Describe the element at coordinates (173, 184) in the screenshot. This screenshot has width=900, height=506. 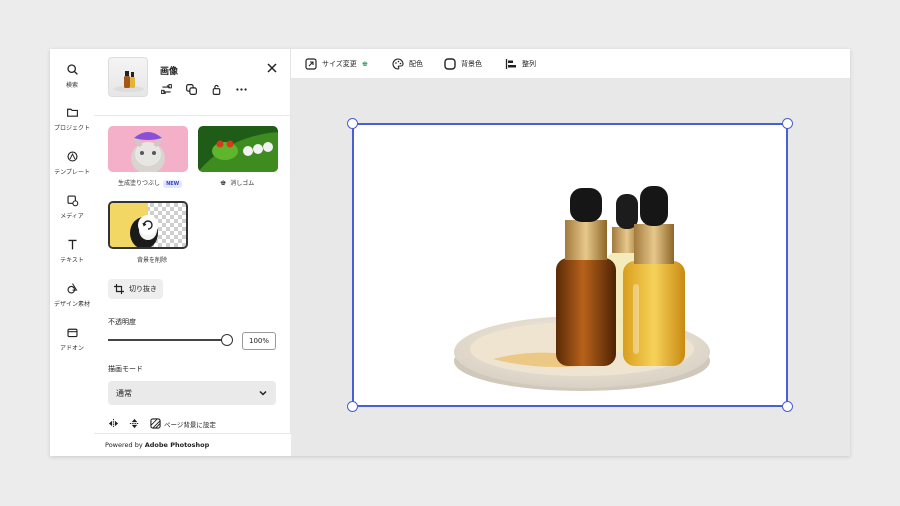
I see `new-badge: NEW` at that location.